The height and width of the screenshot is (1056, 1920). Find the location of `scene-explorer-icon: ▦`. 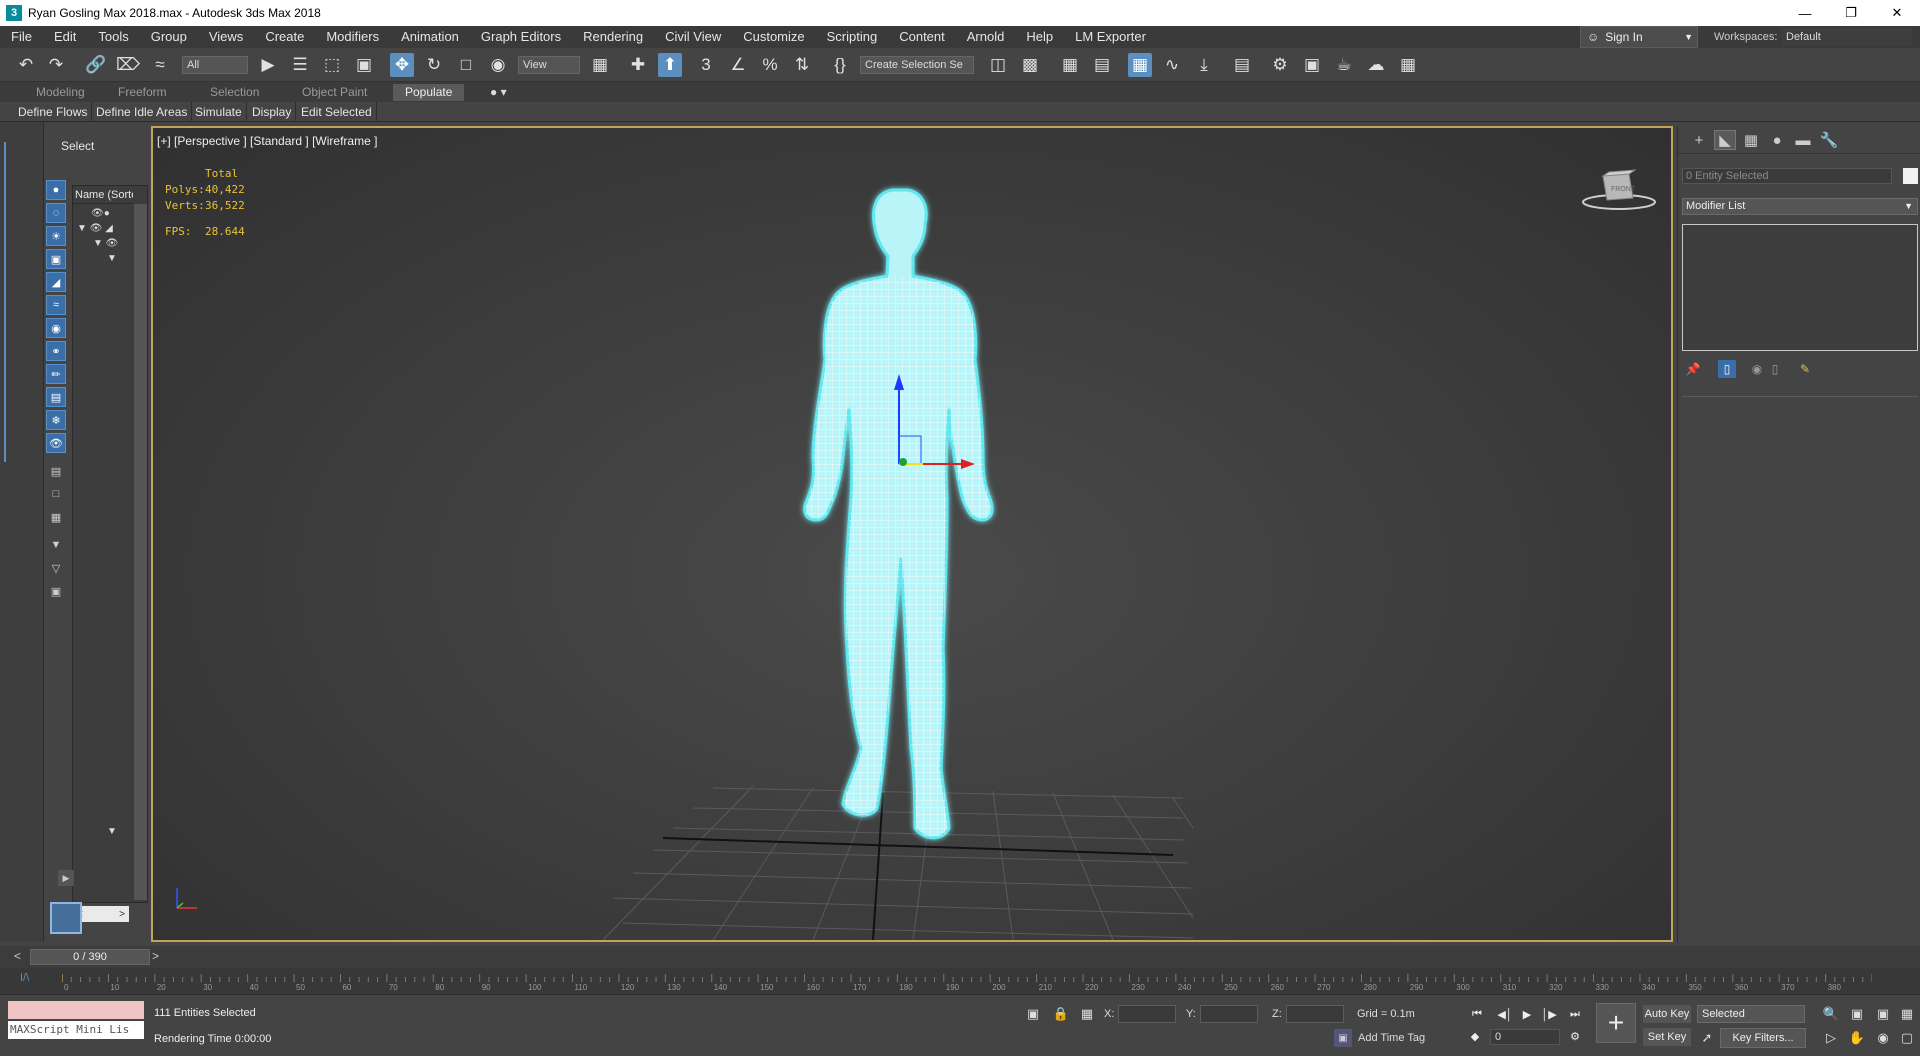

scene-explorer-icon: ▦ is located at coordinates (1140, 65).